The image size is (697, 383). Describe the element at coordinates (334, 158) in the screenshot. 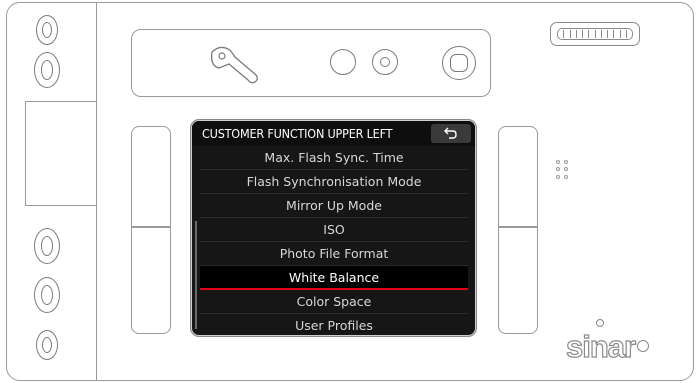

I see `menu-item-max-flash-sync-time: Max. Flash Sync. Time` at that location.